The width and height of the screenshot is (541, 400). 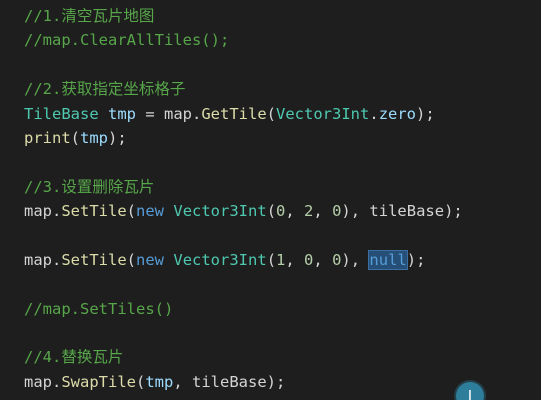 I want to click on comment: //1.清空瓦片地图, so click(x=89, y=16).